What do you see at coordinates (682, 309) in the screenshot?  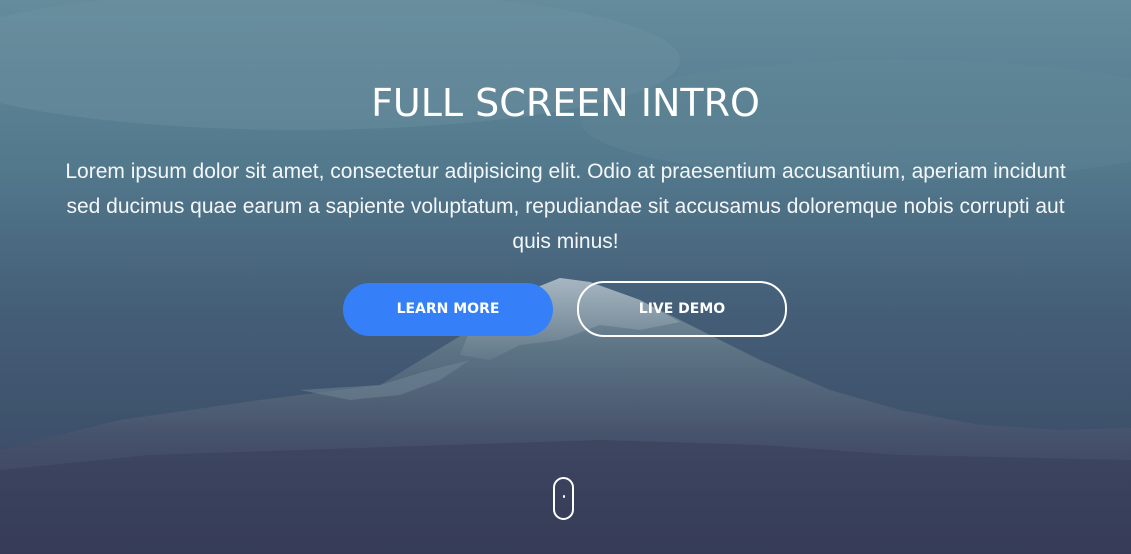 I see `live-demo-button: LIVE DEMO` at bounding box center [682, 309].